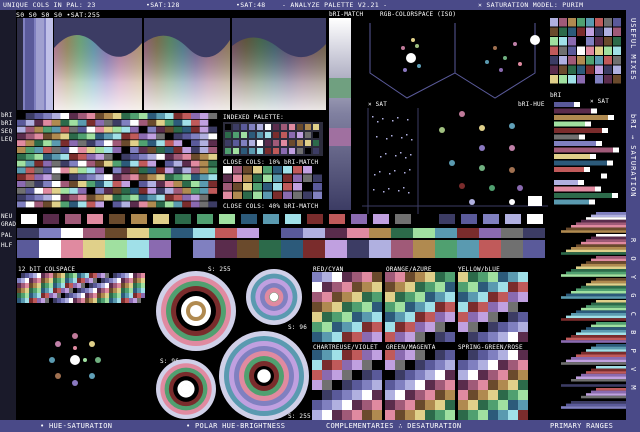 The height and width of the screenshot is (432, 640). What do you see at coordinates (272, 182) in the screenshot?
I see `close-cols-10-grid` at bounding box center [272, 182].